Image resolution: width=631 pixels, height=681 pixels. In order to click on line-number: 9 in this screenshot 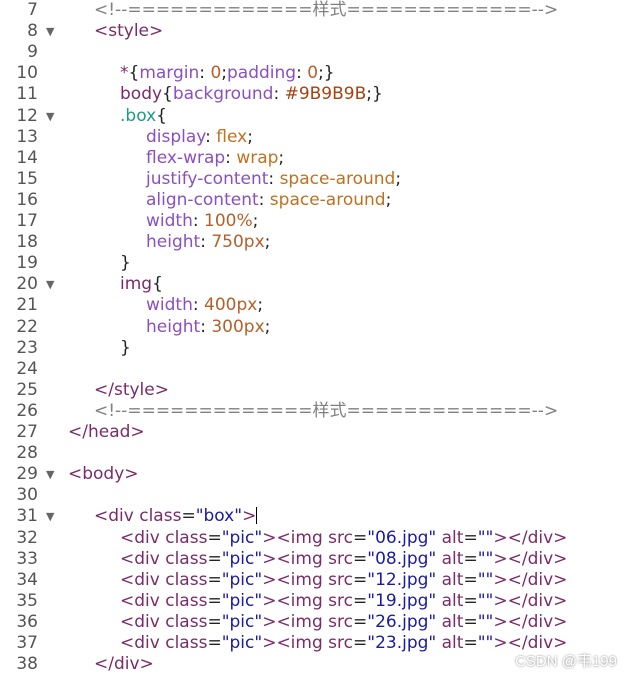, I will do `click(32, 52)`.